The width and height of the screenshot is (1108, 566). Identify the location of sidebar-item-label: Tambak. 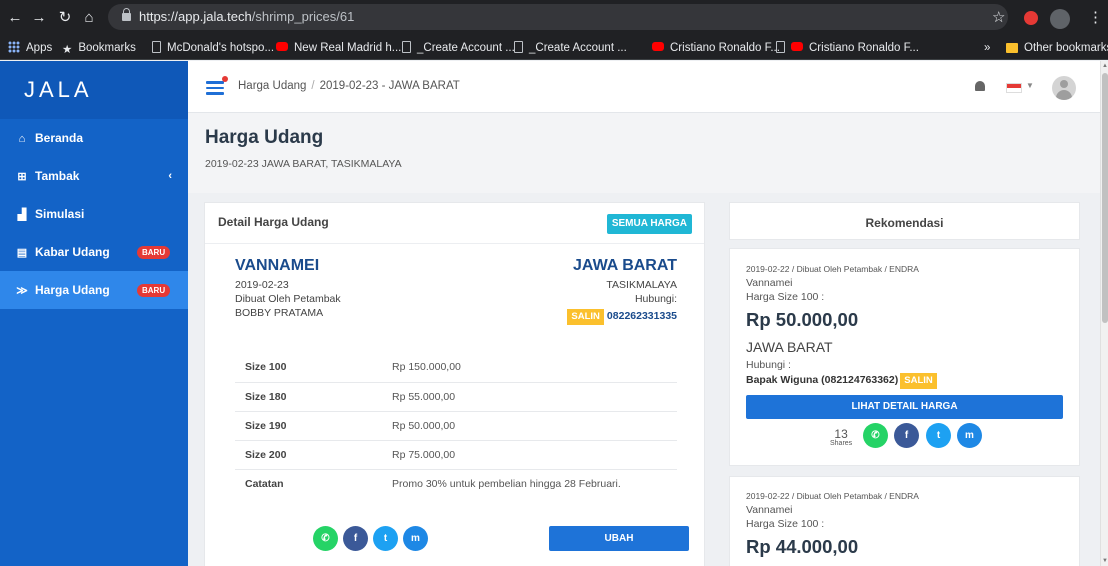
(57, 176).